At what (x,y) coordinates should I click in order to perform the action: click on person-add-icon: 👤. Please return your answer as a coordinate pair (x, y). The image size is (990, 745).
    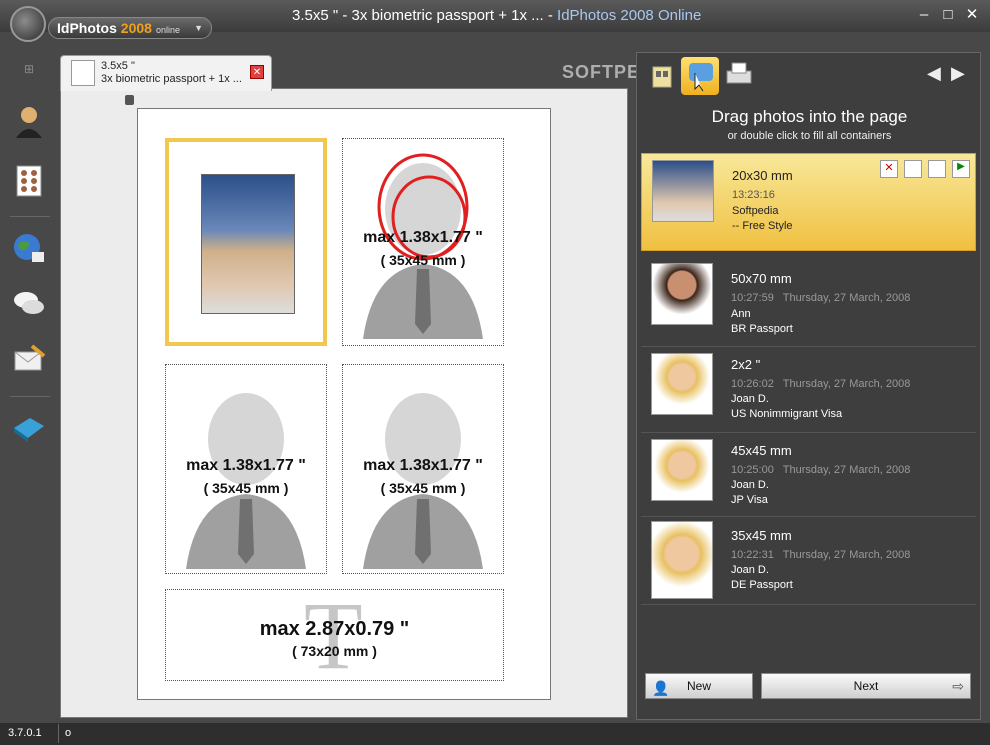
    Looking at the image, I should click on (661, 688).